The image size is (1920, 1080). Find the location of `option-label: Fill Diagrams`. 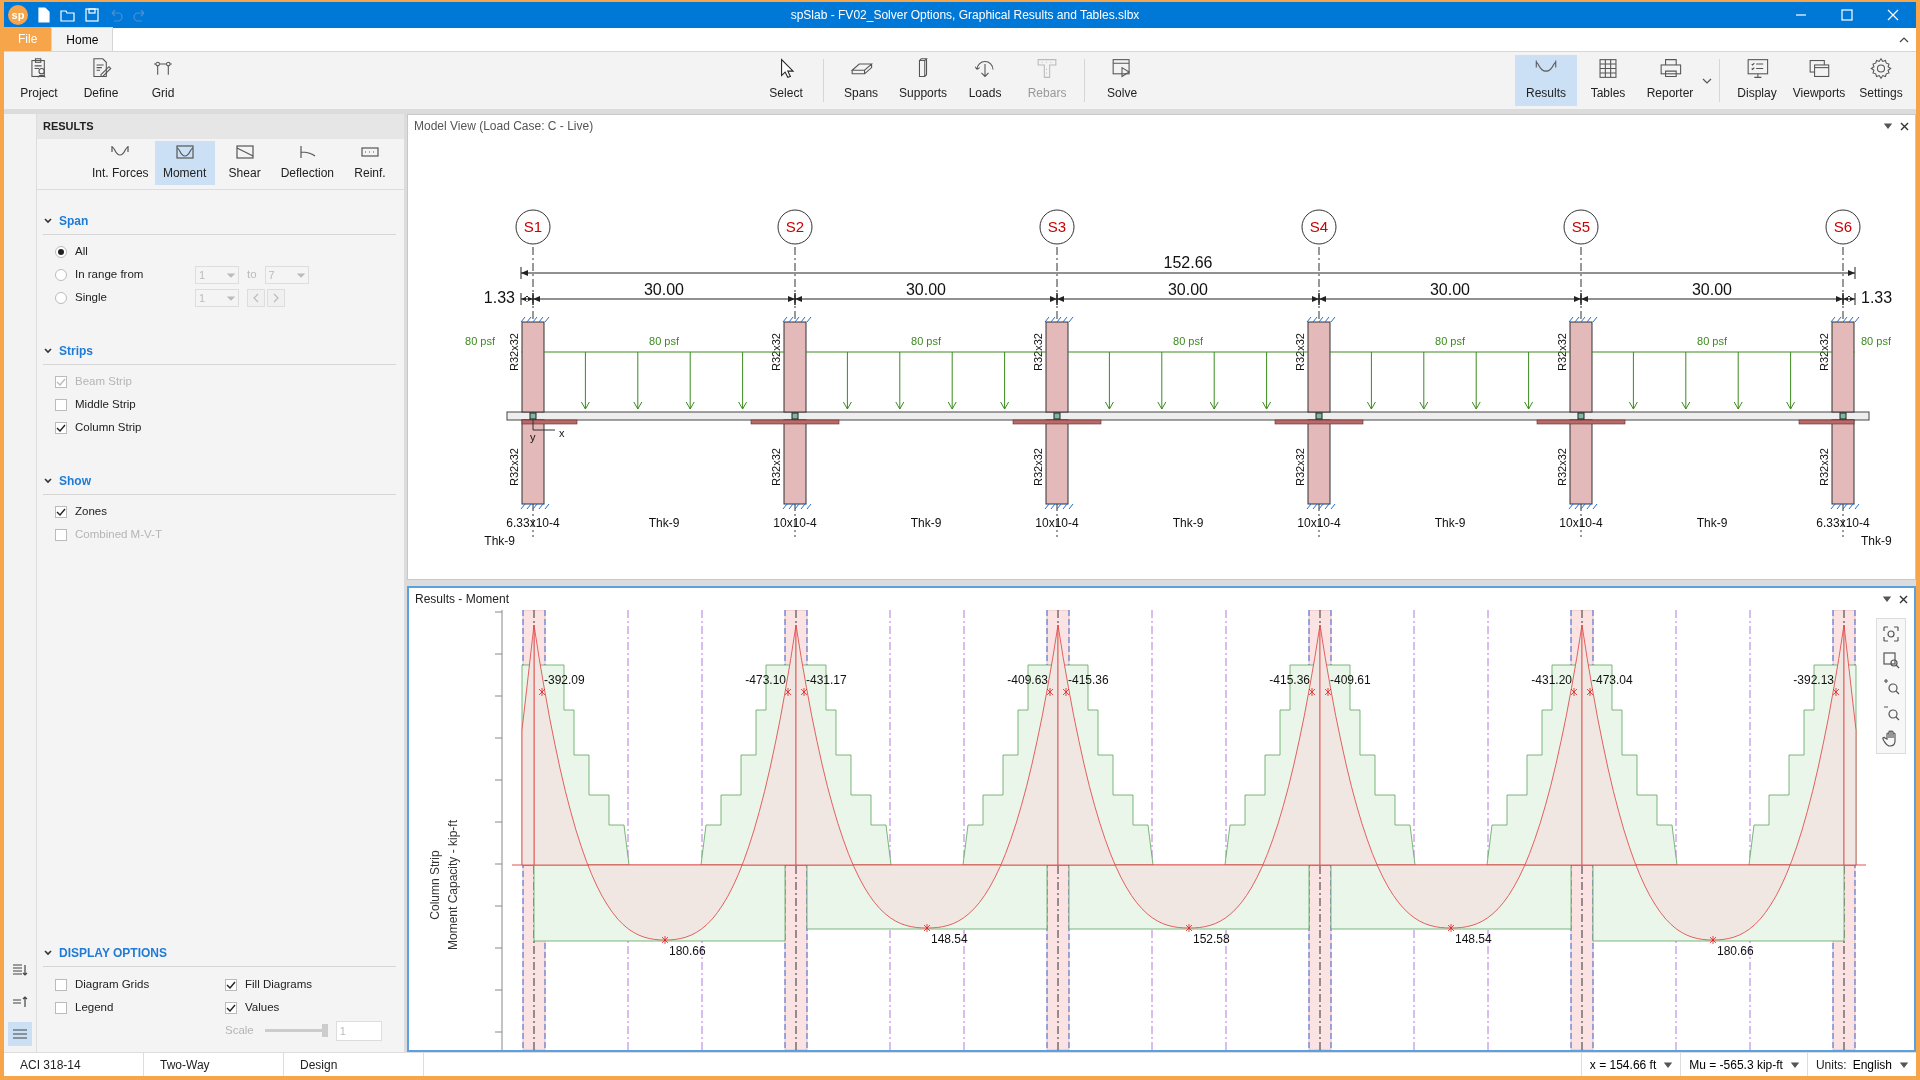

option-label: Fill Diagrams is located at coordinates (279, 984).